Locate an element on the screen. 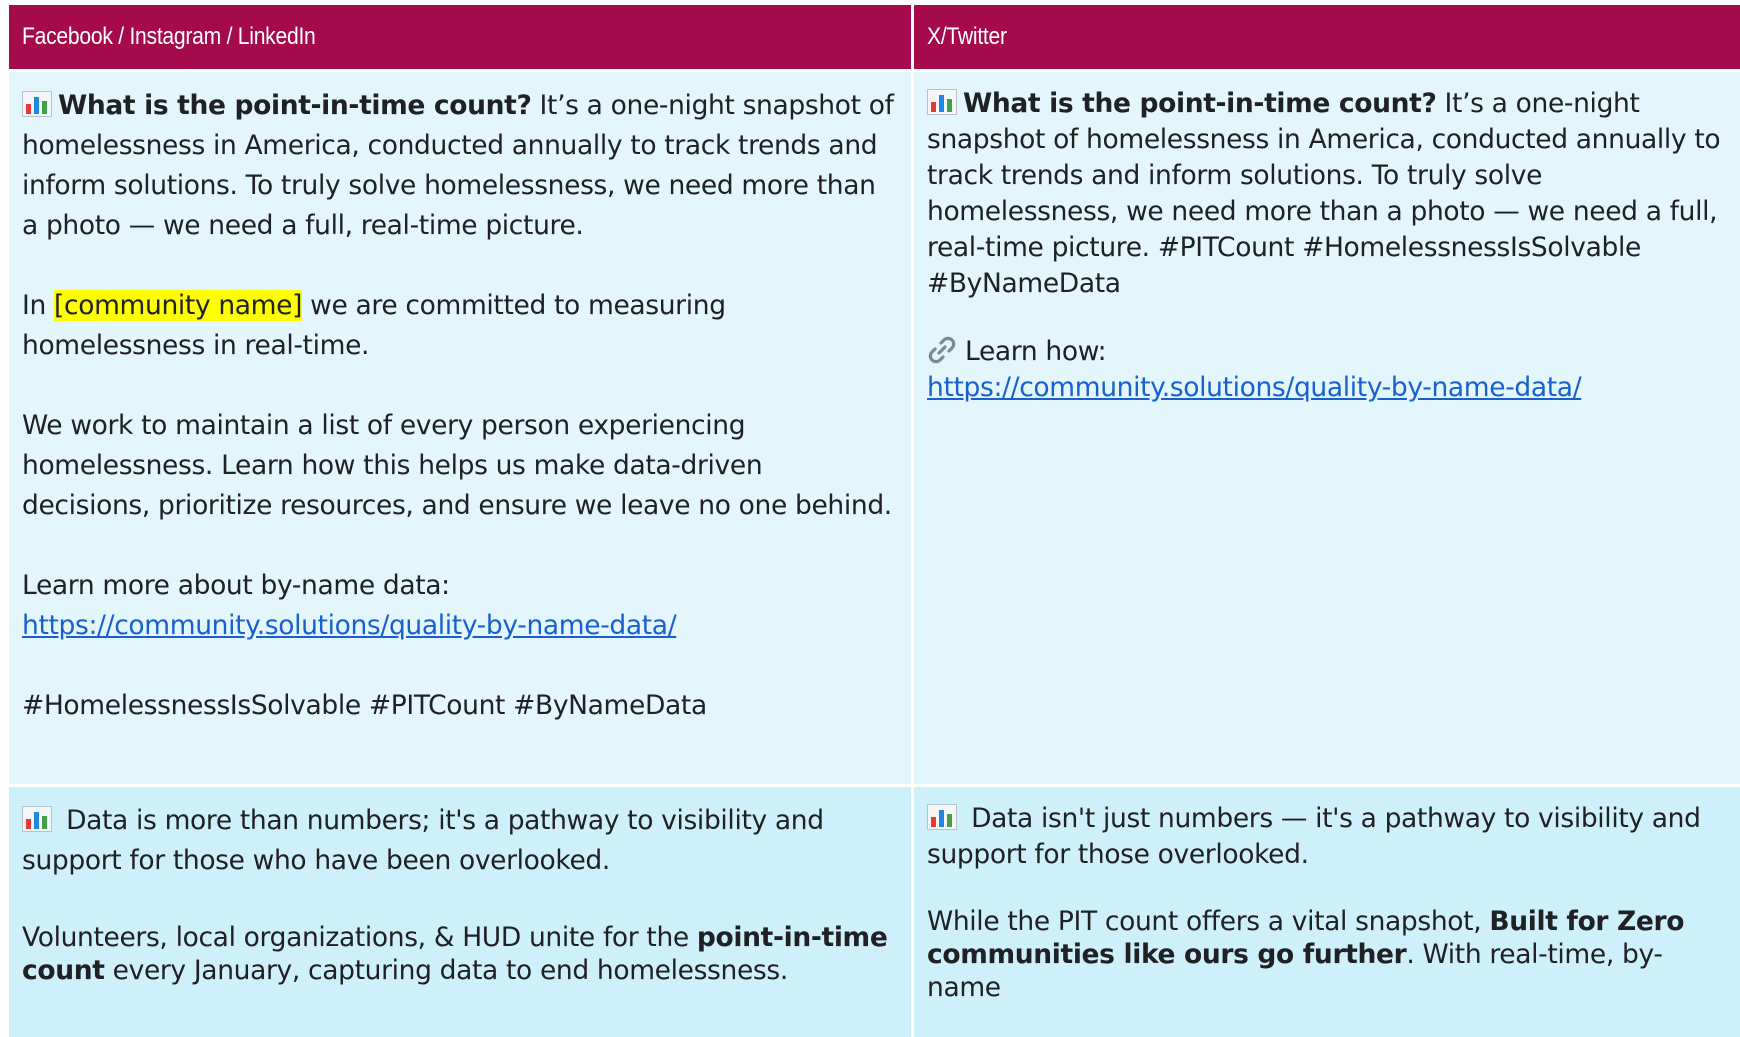 This screenshot has height=1037, width=1740. community-name-placeholder: [community name] is located at coordinates (178, 305).